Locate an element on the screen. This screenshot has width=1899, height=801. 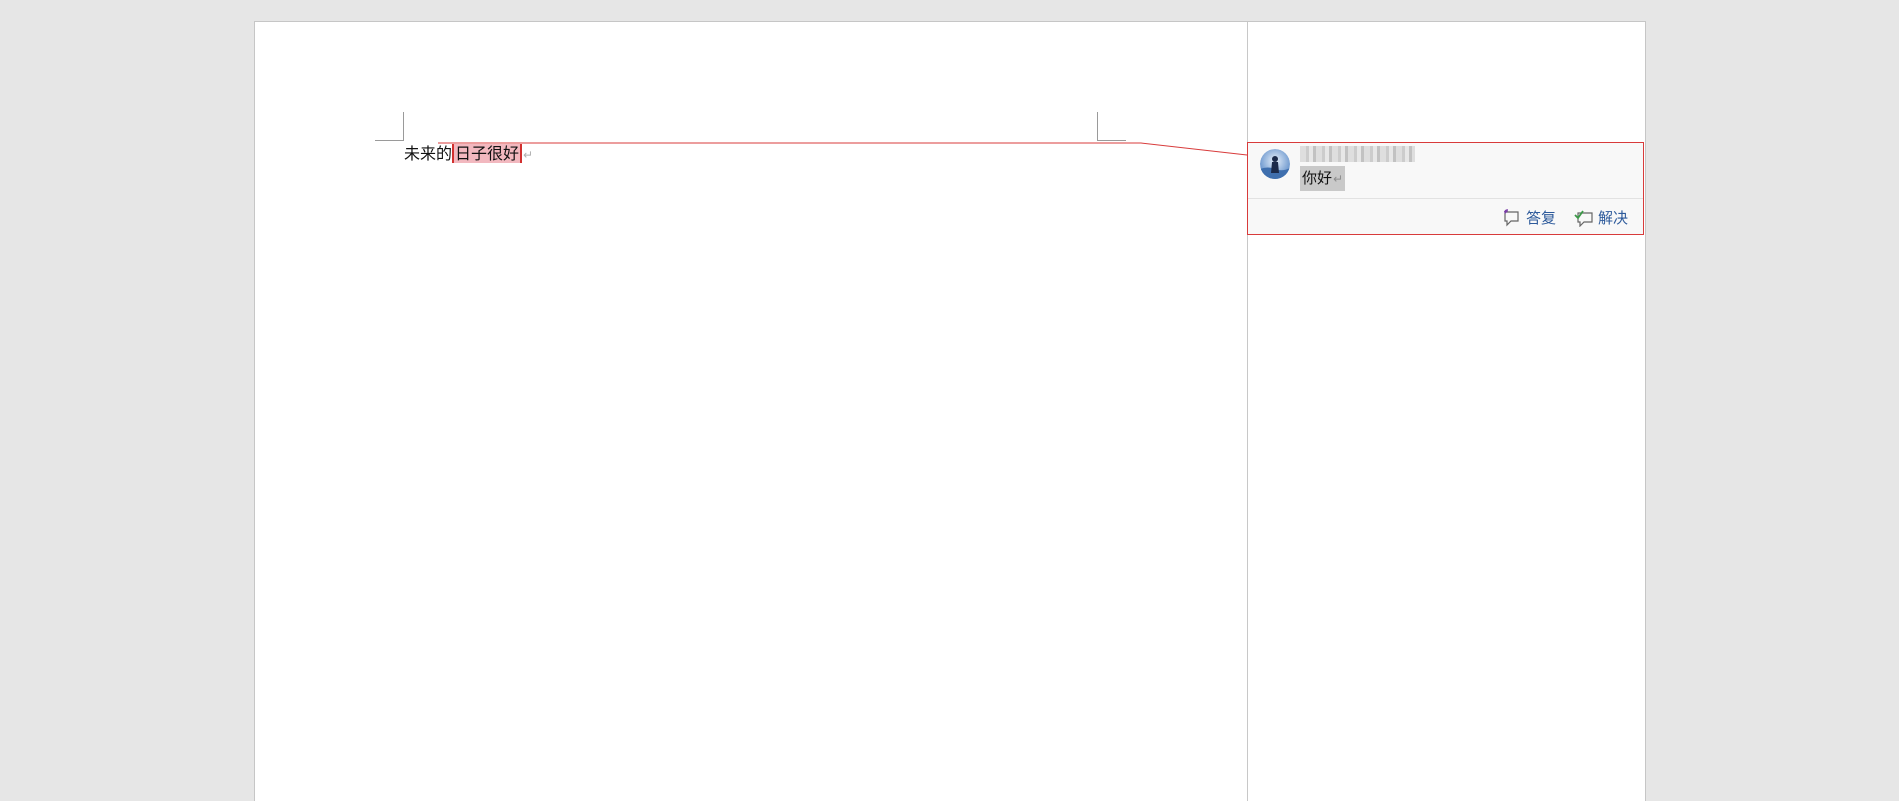
reply-label: 答复 is located at coordinates (1540, 218).